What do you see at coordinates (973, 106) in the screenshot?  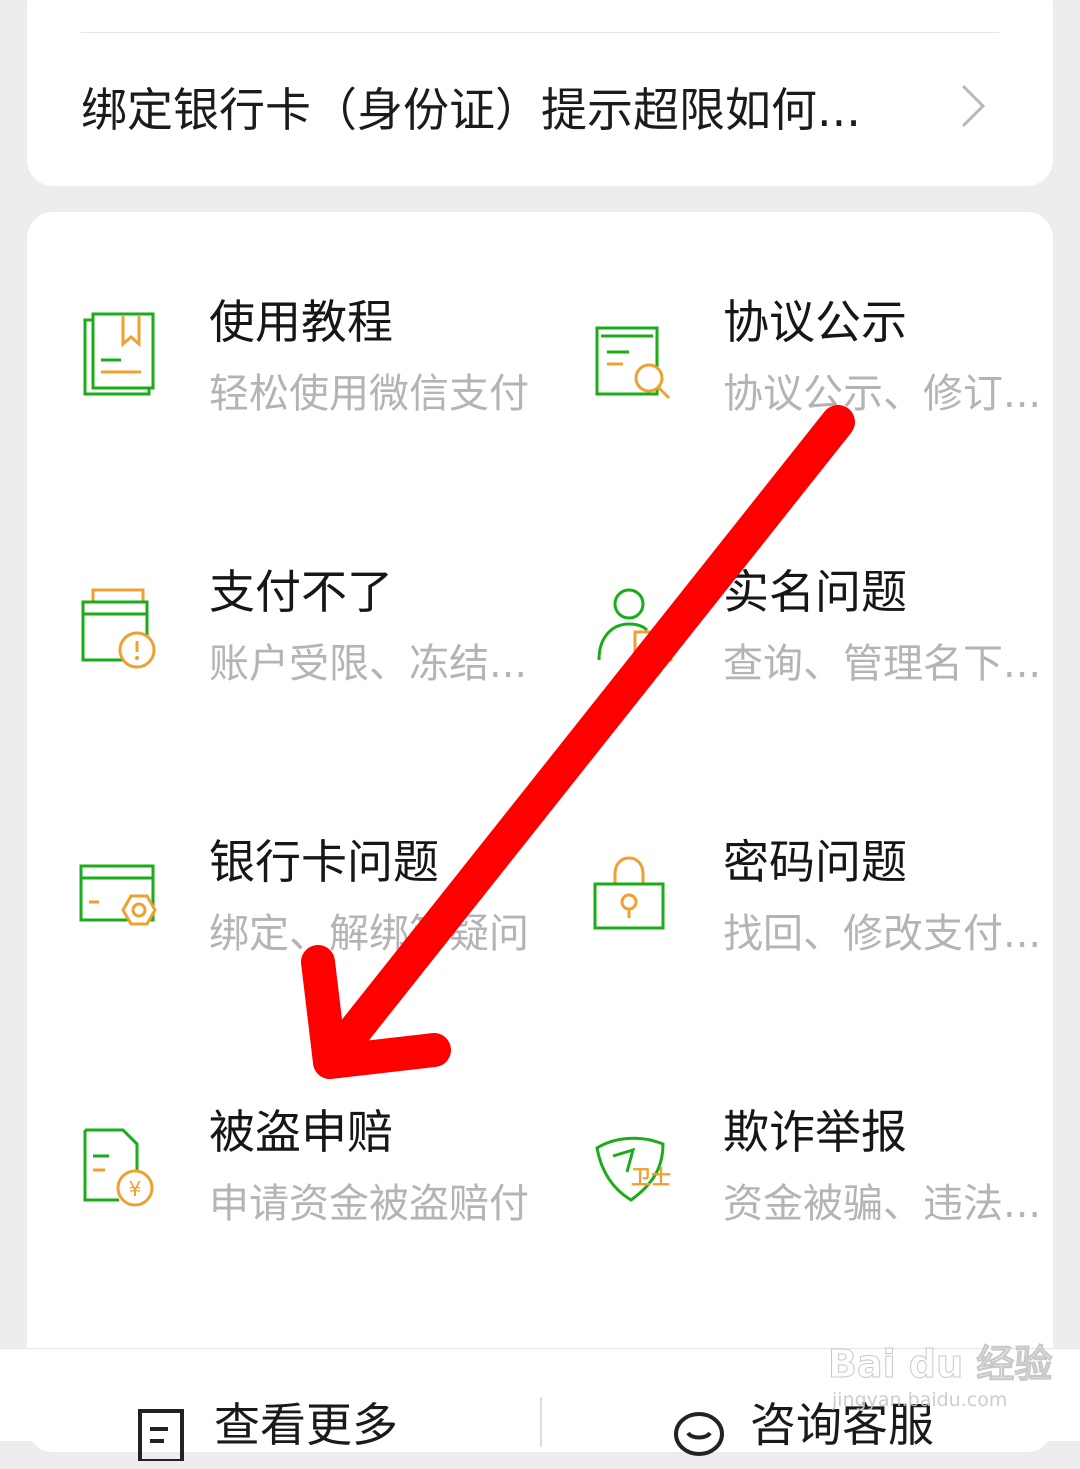 I see `chevron-right-icon` at bounding box center [973, 106].